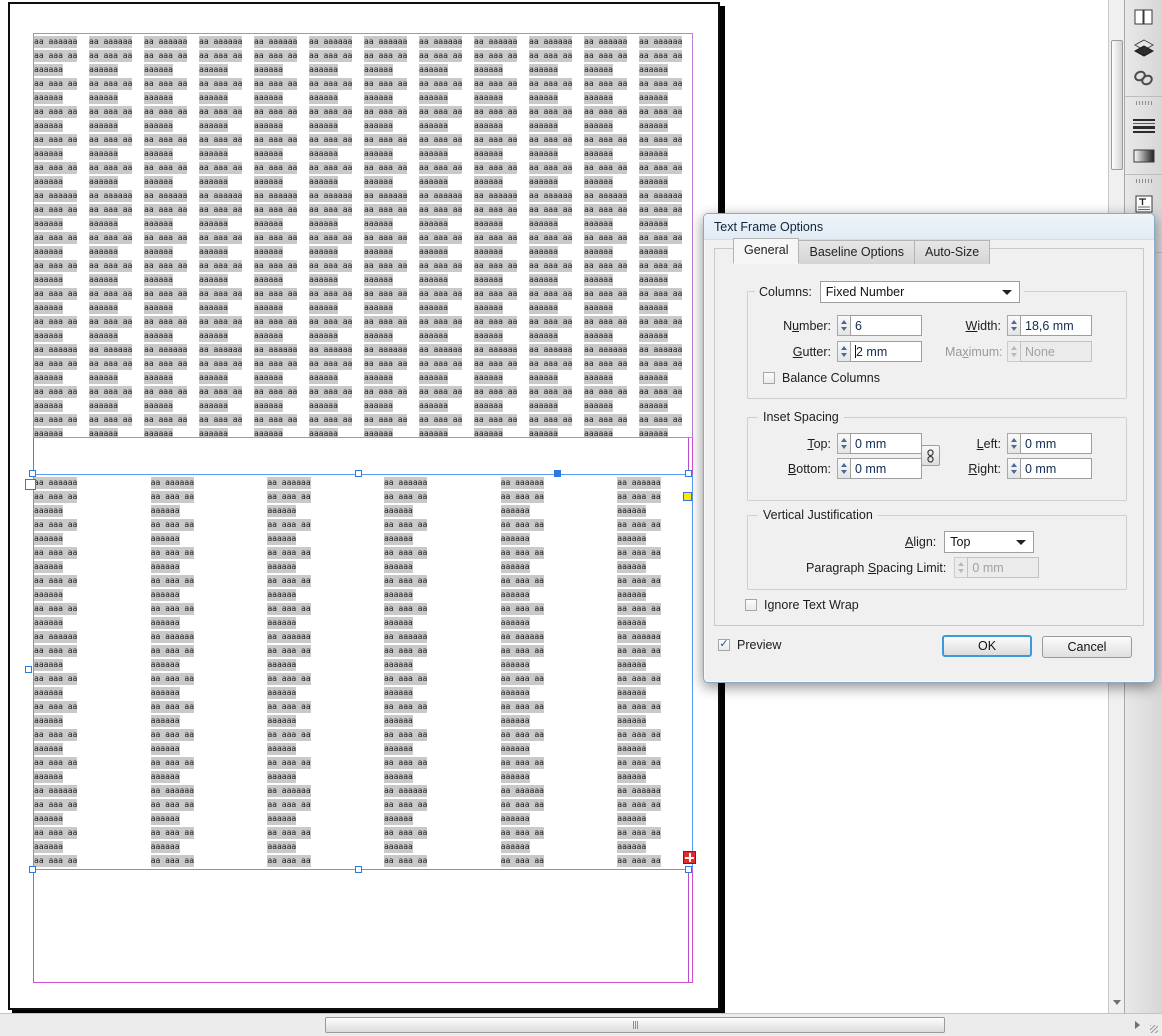 The width and height of the screenshot is (1162, 1036). I want to click on inset-left-stepper, so click(1013, 443).